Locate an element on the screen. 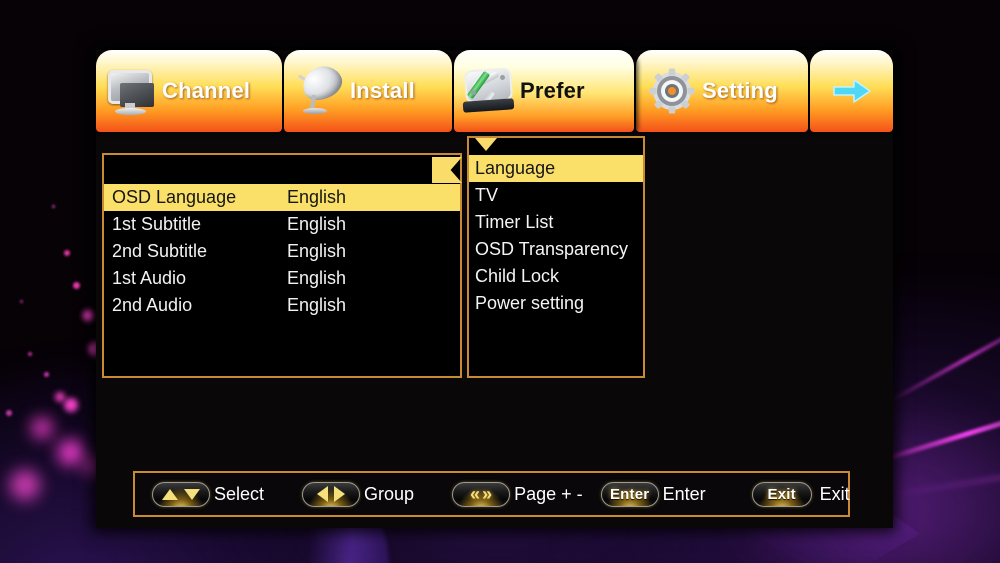 This screenshot has width=1000, height=563. exit-key-icon: Exit is located at coordinates (781, 494).